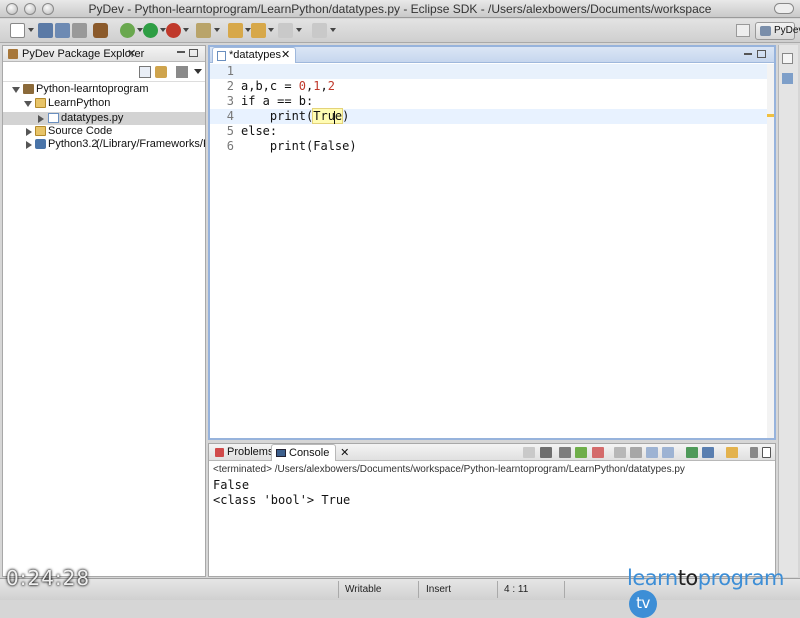 Image resolution: width=800 pixels, height=618 pixels. Describe the element at coordinates (271, 30) in the screenshot. I see `previous-annotation-dropdown-icon` at that location.